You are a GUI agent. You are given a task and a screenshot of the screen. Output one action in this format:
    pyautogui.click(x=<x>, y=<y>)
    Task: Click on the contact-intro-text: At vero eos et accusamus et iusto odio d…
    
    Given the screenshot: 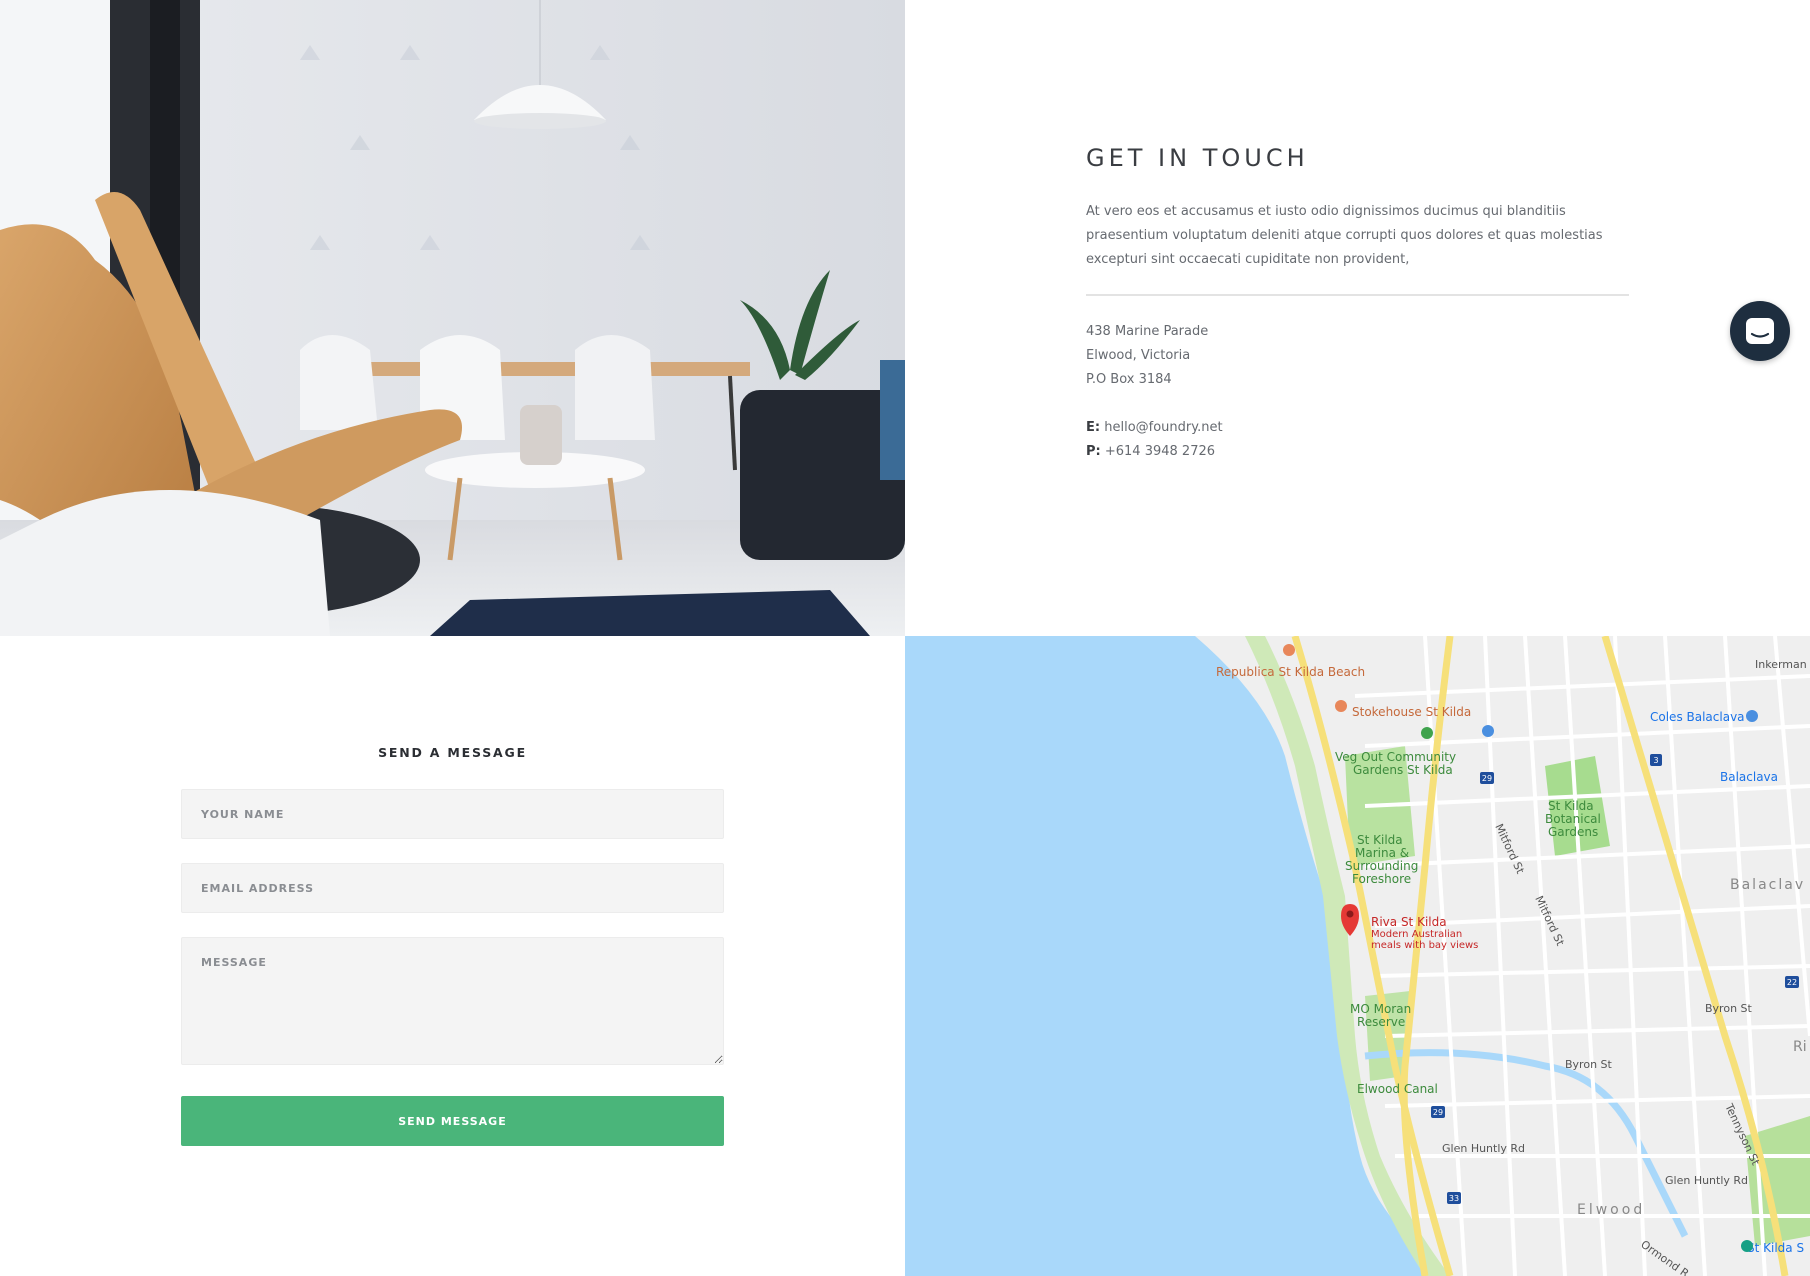 What is the action you would take?
    pyautogui.click(x=1344, y=235)
    